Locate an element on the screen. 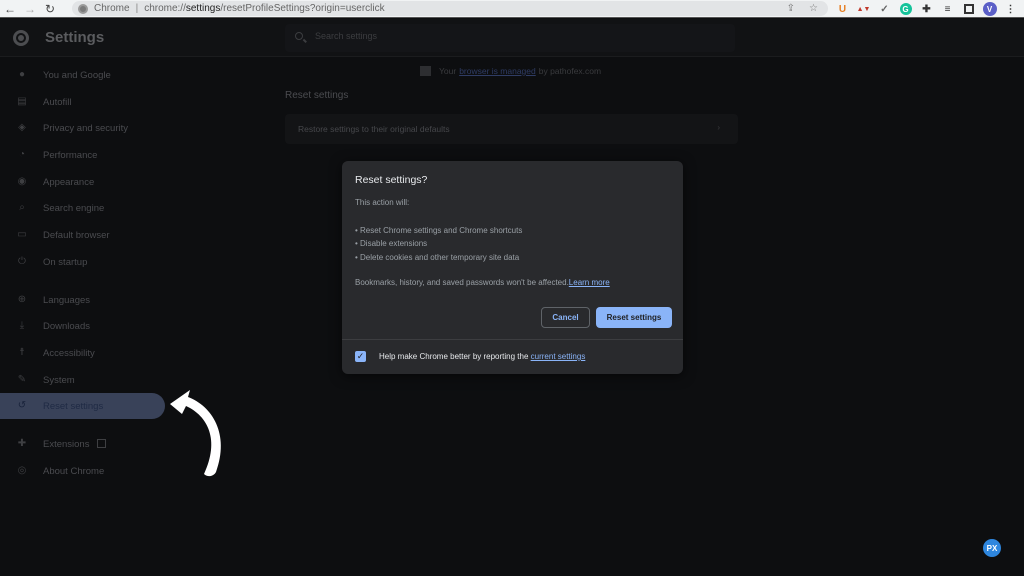 The image size is (1024, 576). list-item: Disable extensions is located at coordinates (438, 243).